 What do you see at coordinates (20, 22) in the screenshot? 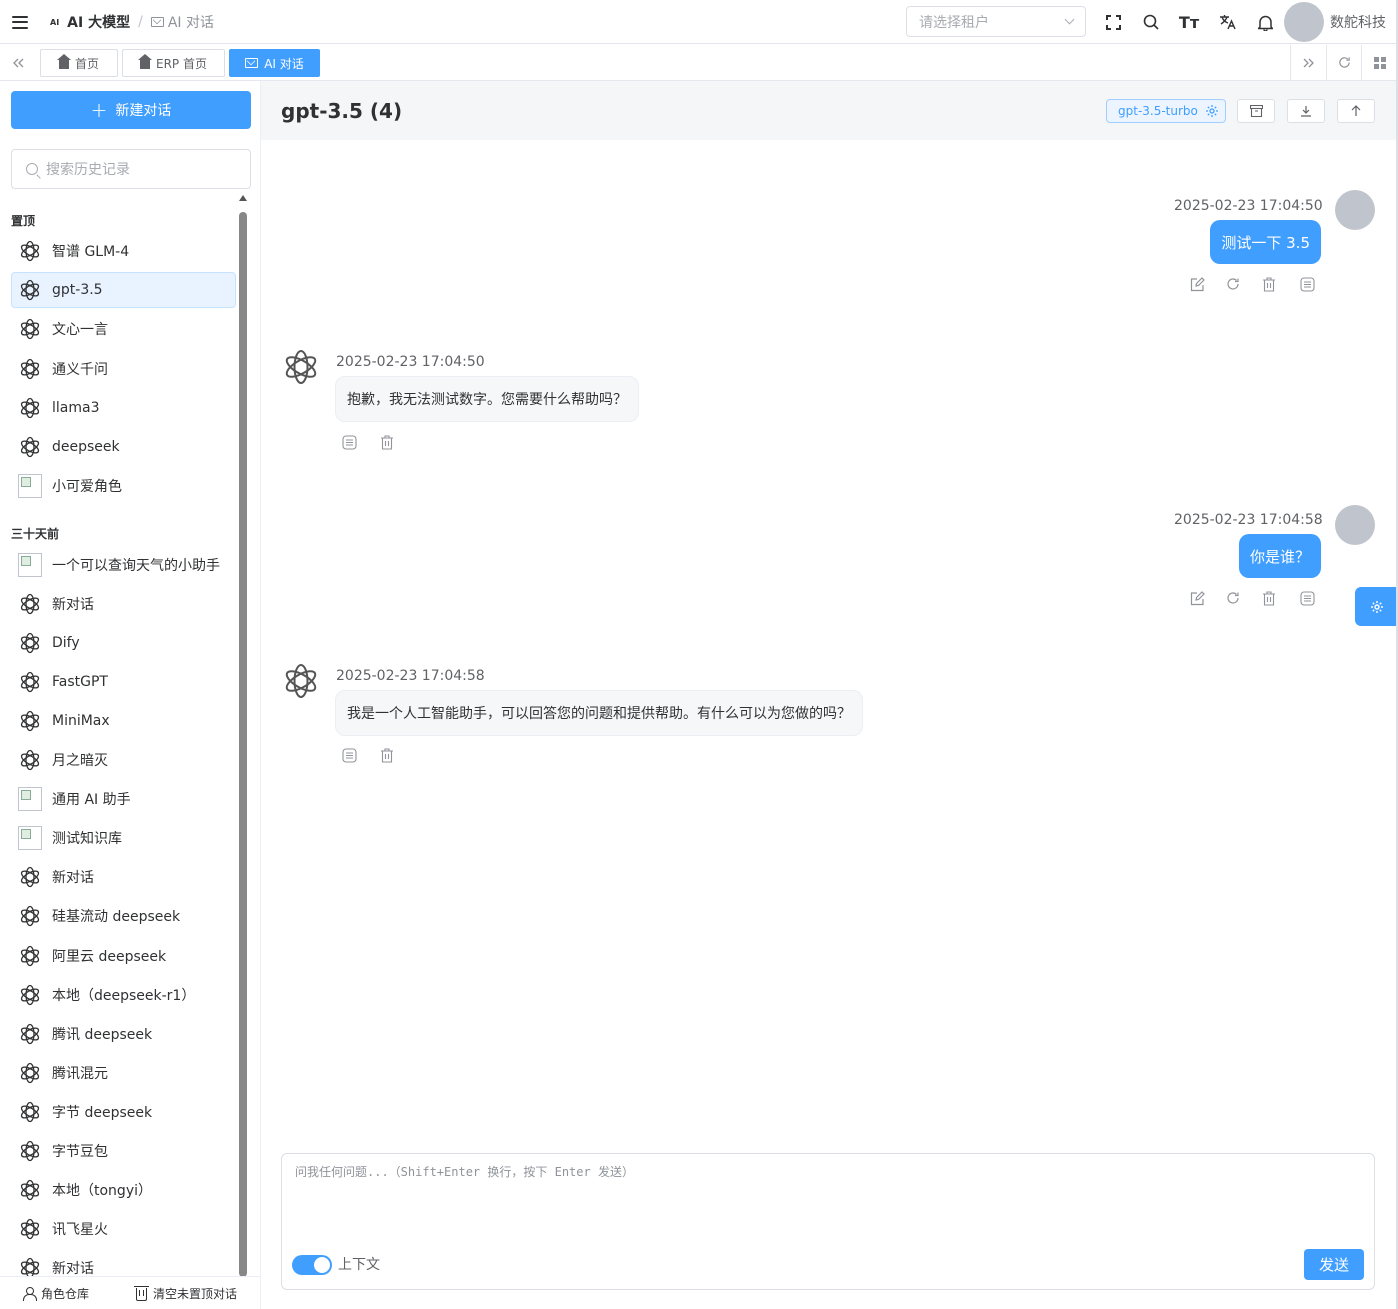
I see `hamburger-menu-icon` at bounding box center [20, 22].